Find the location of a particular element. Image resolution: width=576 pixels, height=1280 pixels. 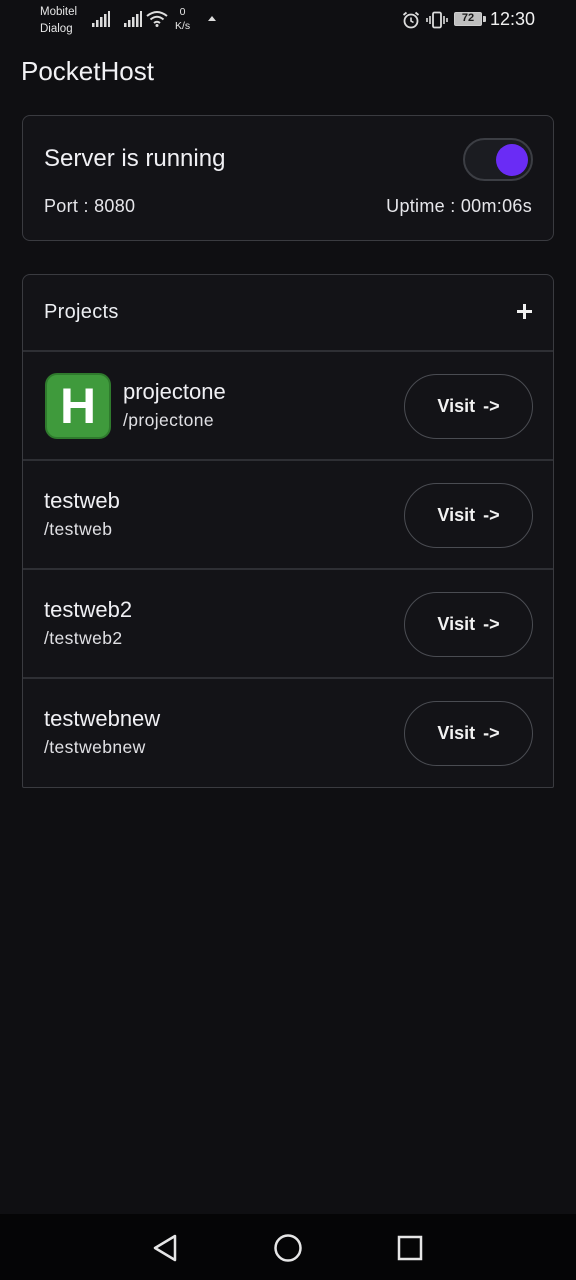

wifi-icon is located at coordinates (157, 19).